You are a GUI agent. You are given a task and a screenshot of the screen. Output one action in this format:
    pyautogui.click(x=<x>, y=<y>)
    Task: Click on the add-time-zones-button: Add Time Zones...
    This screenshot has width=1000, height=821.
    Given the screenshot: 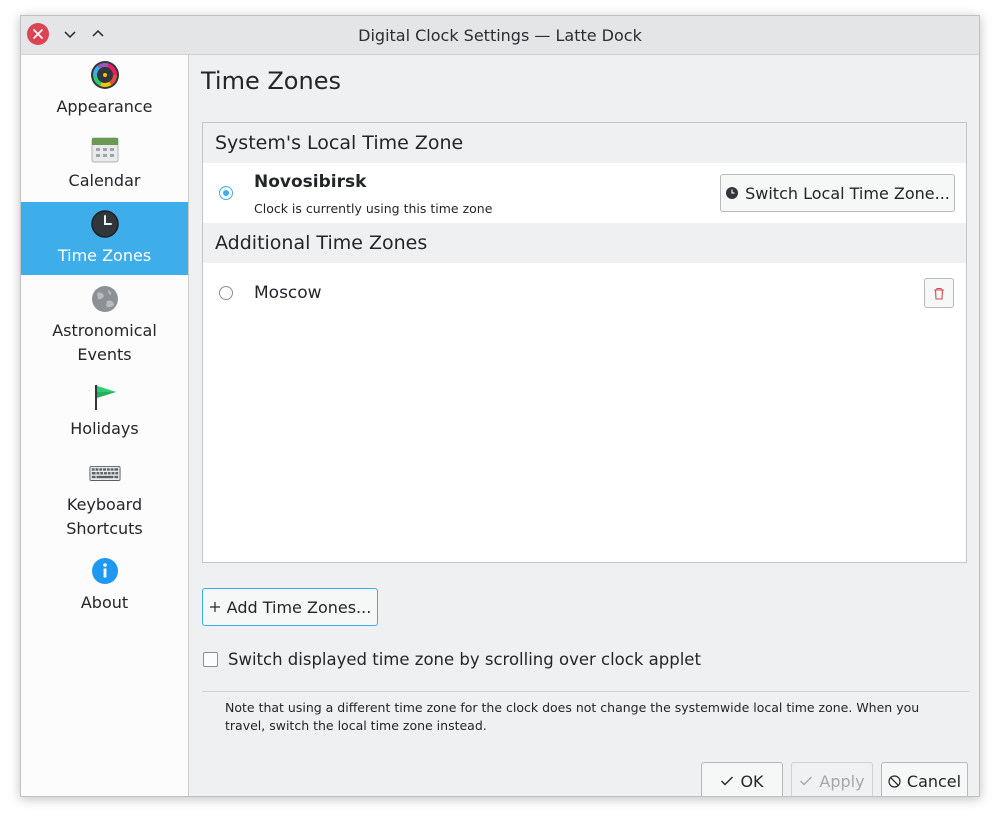 What is the action you would take?
    pyautogui.click(x=290, y=607)
    